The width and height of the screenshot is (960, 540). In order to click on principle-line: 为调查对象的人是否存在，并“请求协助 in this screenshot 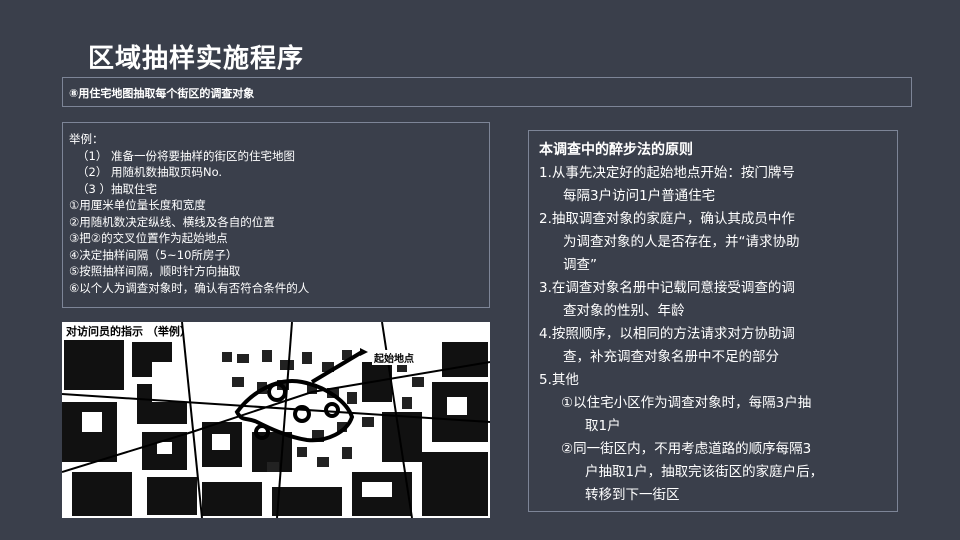, I will do `click(681, 242)`.